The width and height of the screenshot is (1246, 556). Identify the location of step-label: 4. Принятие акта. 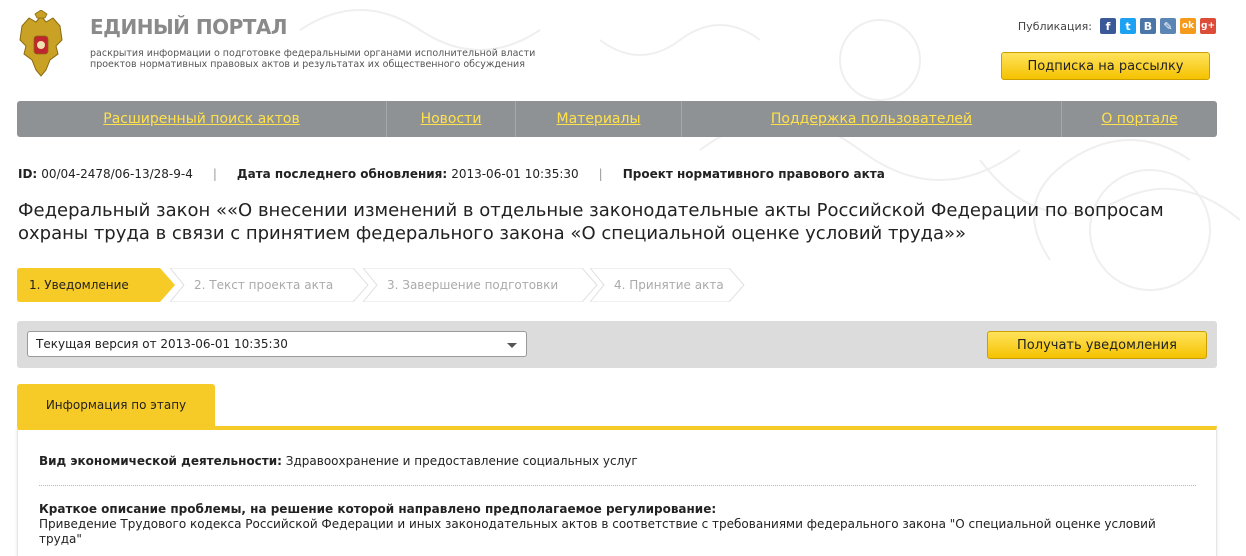
(669, 285).